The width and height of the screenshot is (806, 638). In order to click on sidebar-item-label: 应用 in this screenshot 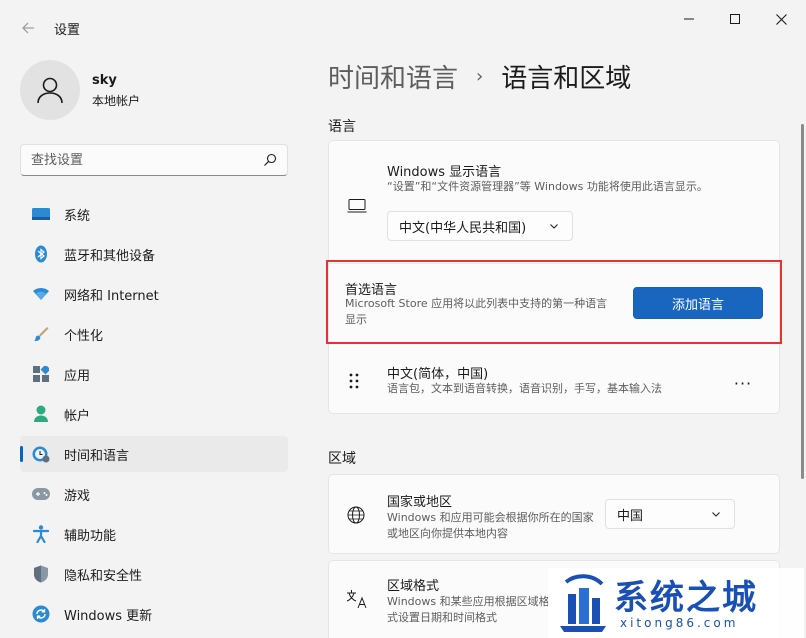, I will do `click(77, 376)`.